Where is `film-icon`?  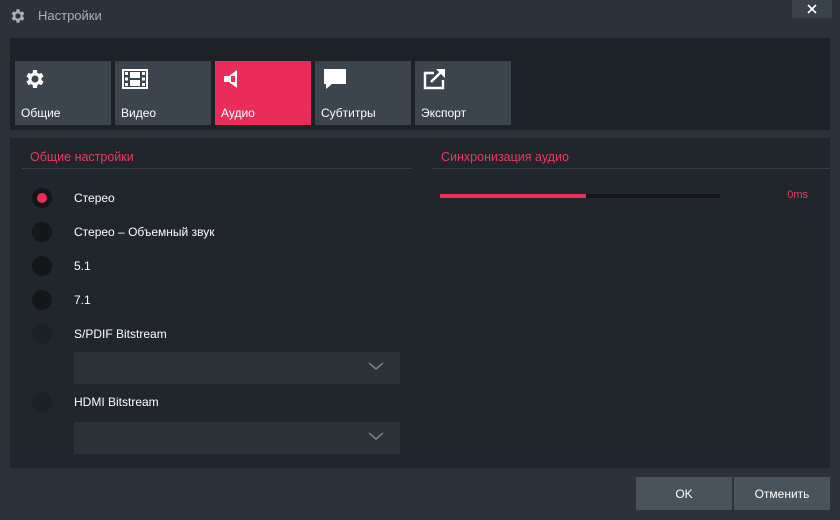 film-icon is located at coordinates (135, 79).